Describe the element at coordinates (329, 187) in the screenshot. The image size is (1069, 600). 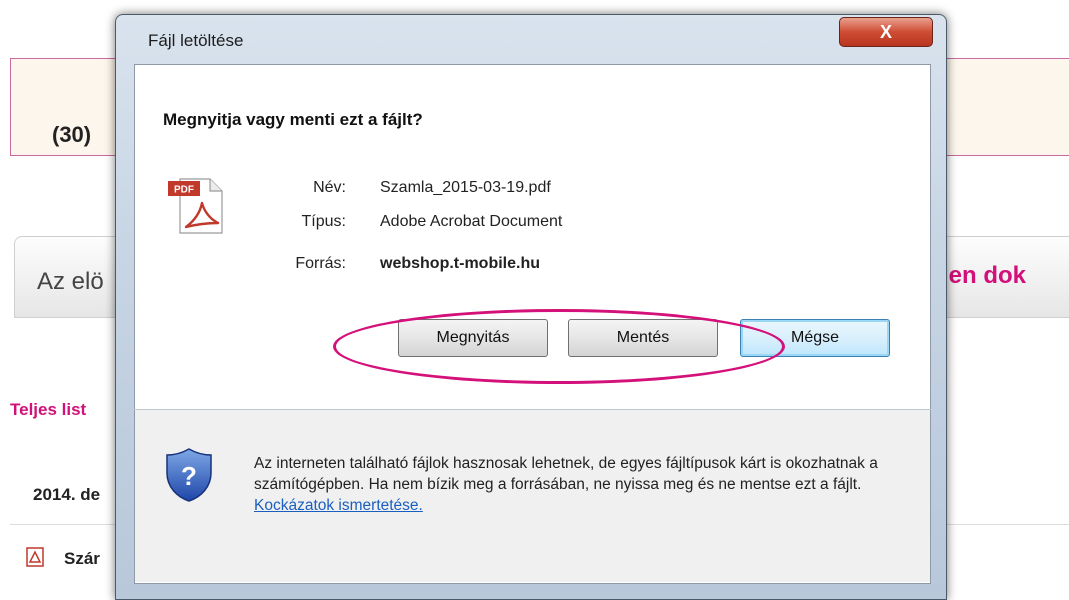
I see `name-label: Név:` at that location.